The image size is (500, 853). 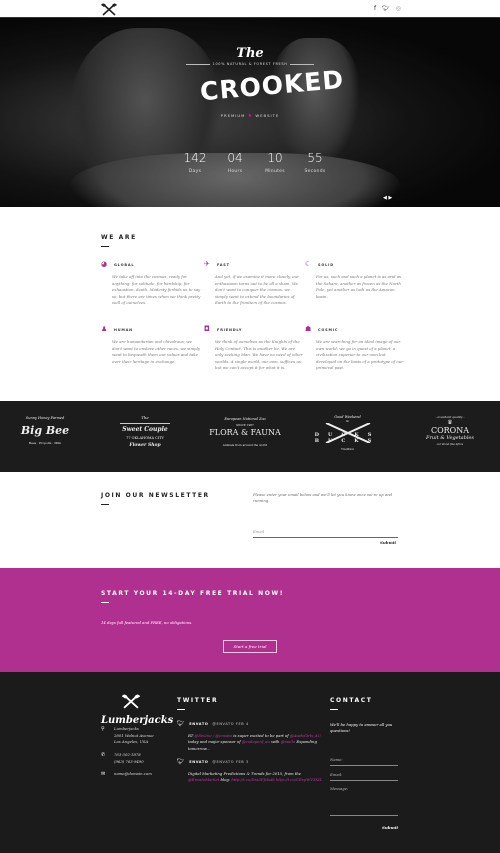 I want to click on dribbble-icon: ◎, so click(x=398, y=8).